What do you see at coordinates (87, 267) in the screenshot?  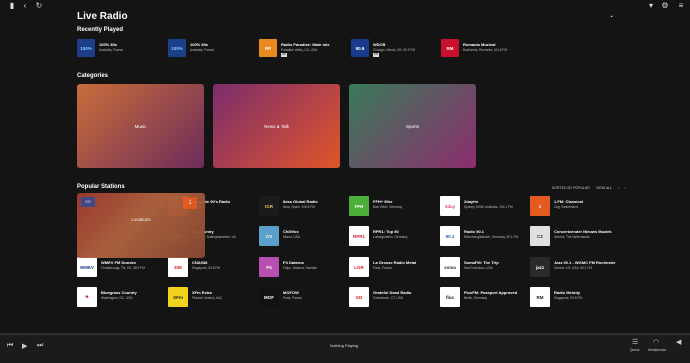 I see `station-logo-icon: WMEV` at bounding box center [87, 267].